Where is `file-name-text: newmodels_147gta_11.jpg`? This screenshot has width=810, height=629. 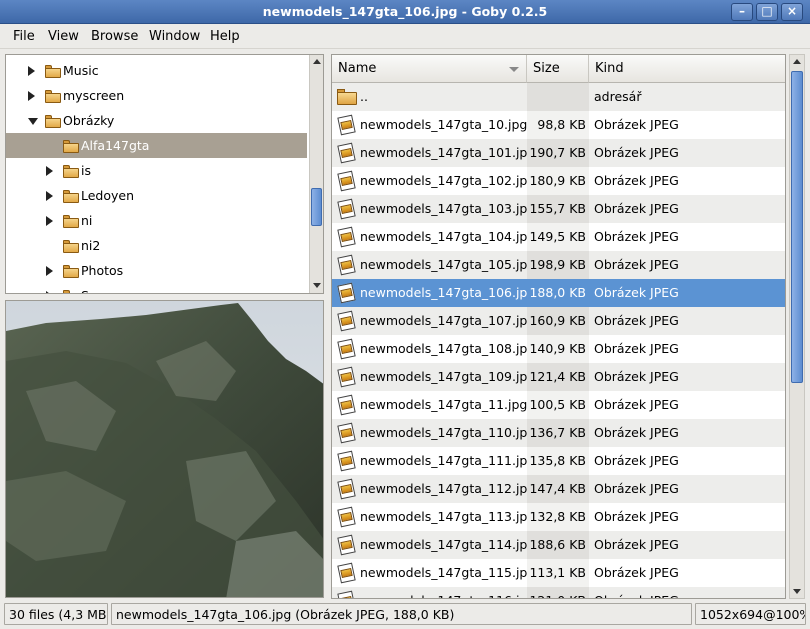
file-name-text: newmodels_147gta_11.jpg is located at coordinates (443, 404).